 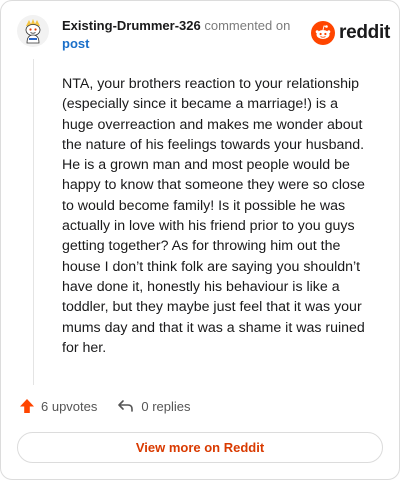 What do you see at coordinates (75, 43) in the screenshot?
I see `post-link: post` at bounding box center [75, 43].